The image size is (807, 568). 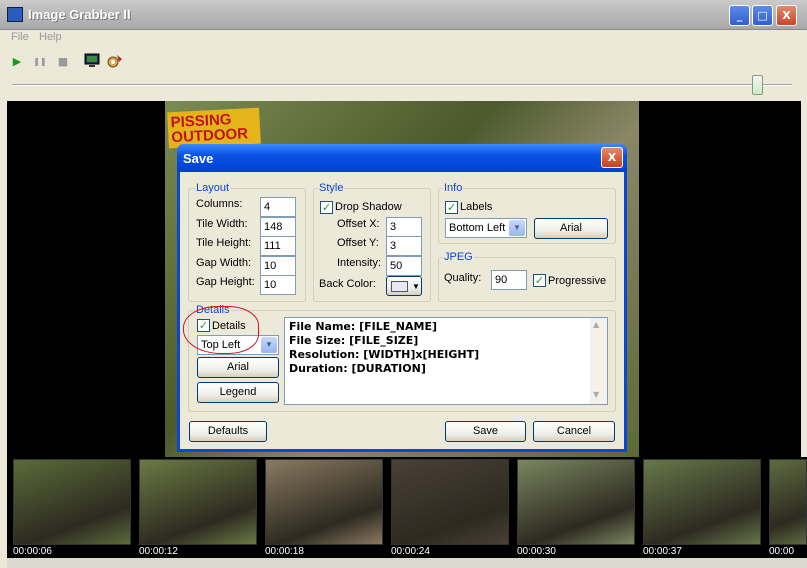 What do you see at coordinates (224, 243) in the screenshot?
I see `tile-height-label: Tile Height:` at bounding box center [224, 243].